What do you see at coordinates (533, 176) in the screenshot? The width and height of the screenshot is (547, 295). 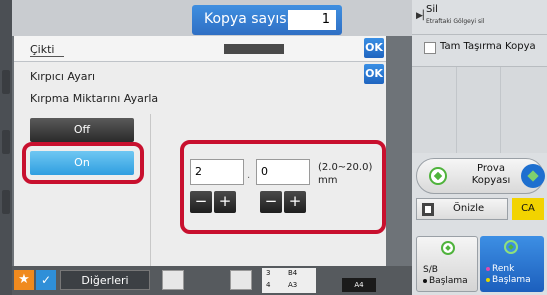 I see `color-proof-icon` at bounding box center [533, 176].